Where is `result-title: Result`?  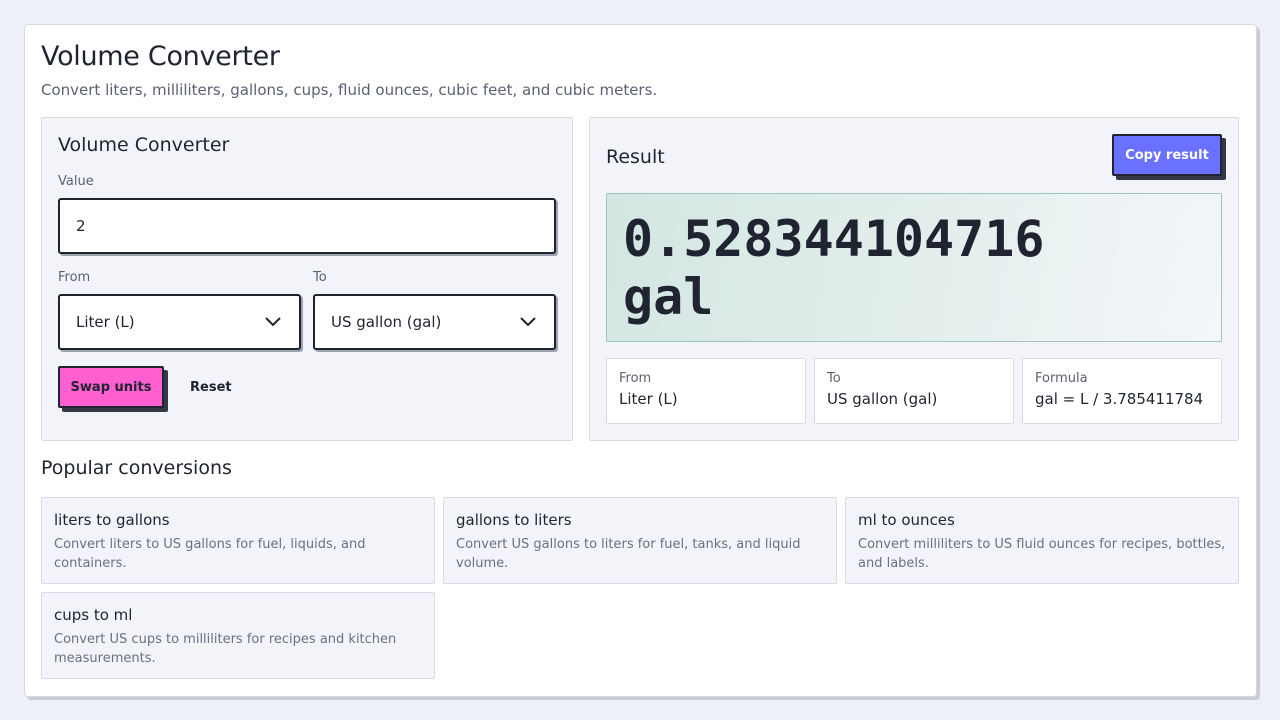 result-title: Result is located at coordinates (635, 157).